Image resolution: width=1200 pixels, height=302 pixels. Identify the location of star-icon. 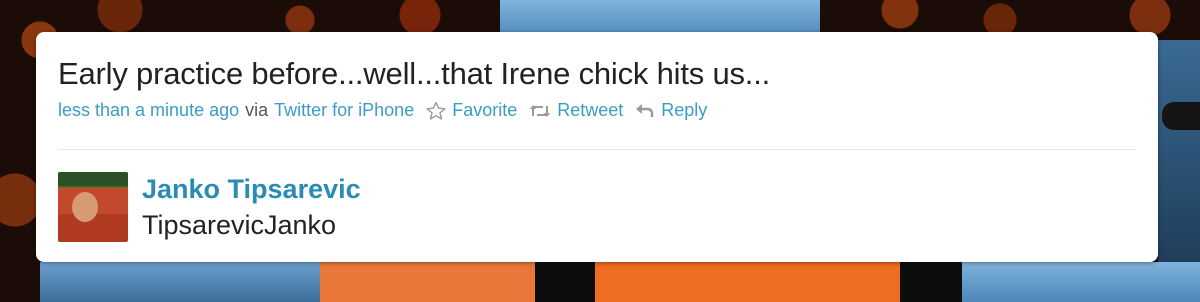
(436, 110).